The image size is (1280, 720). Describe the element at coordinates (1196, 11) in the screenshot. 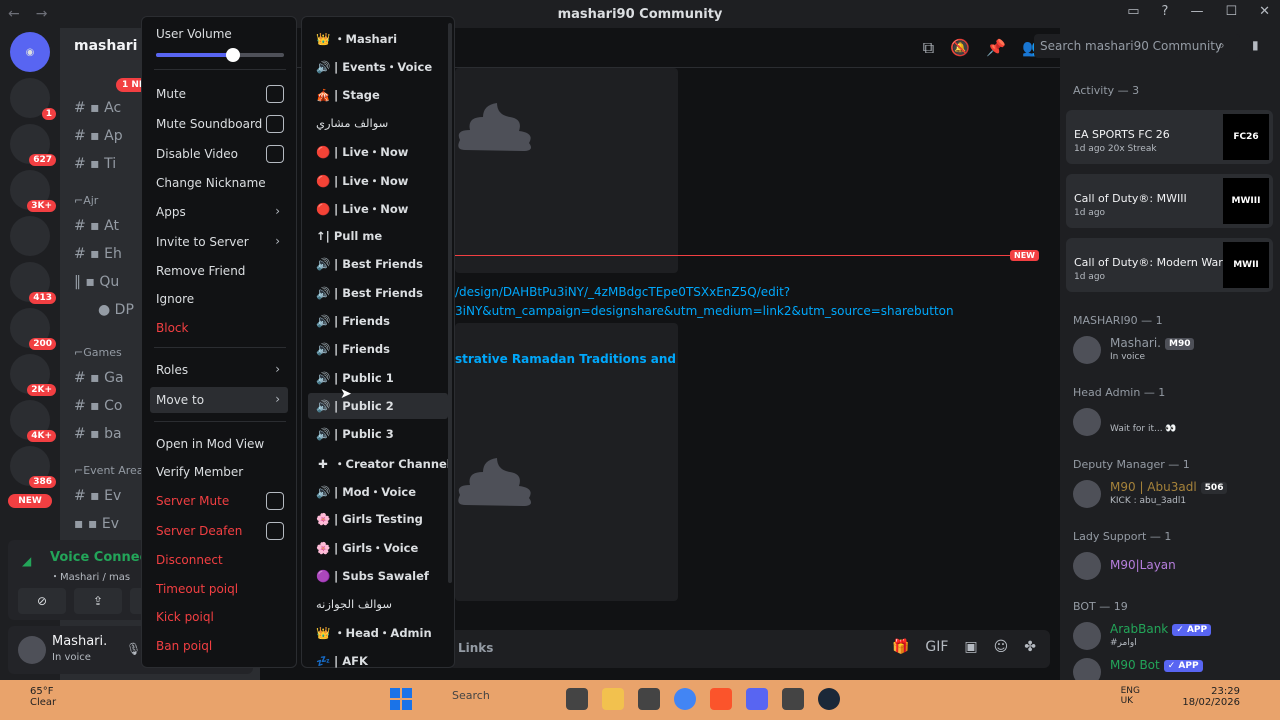

I see `minimize-icon: —` at that location.